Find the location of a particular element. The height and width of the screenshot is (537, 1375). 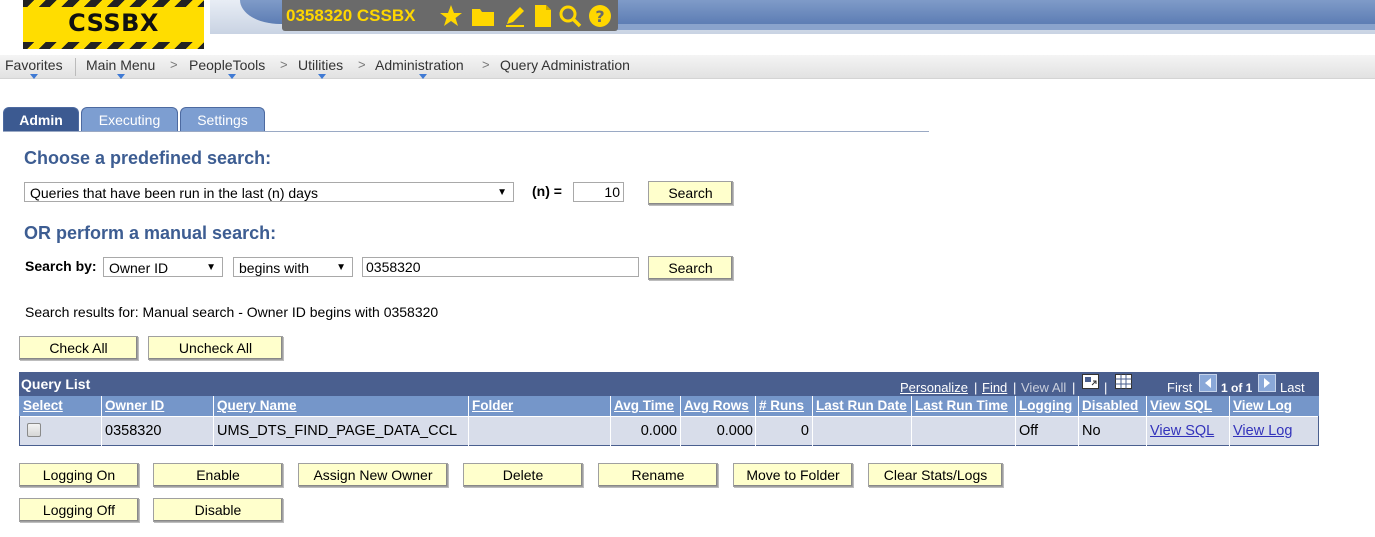

search-by-label: Search by: is located at coordinates (61, 266).